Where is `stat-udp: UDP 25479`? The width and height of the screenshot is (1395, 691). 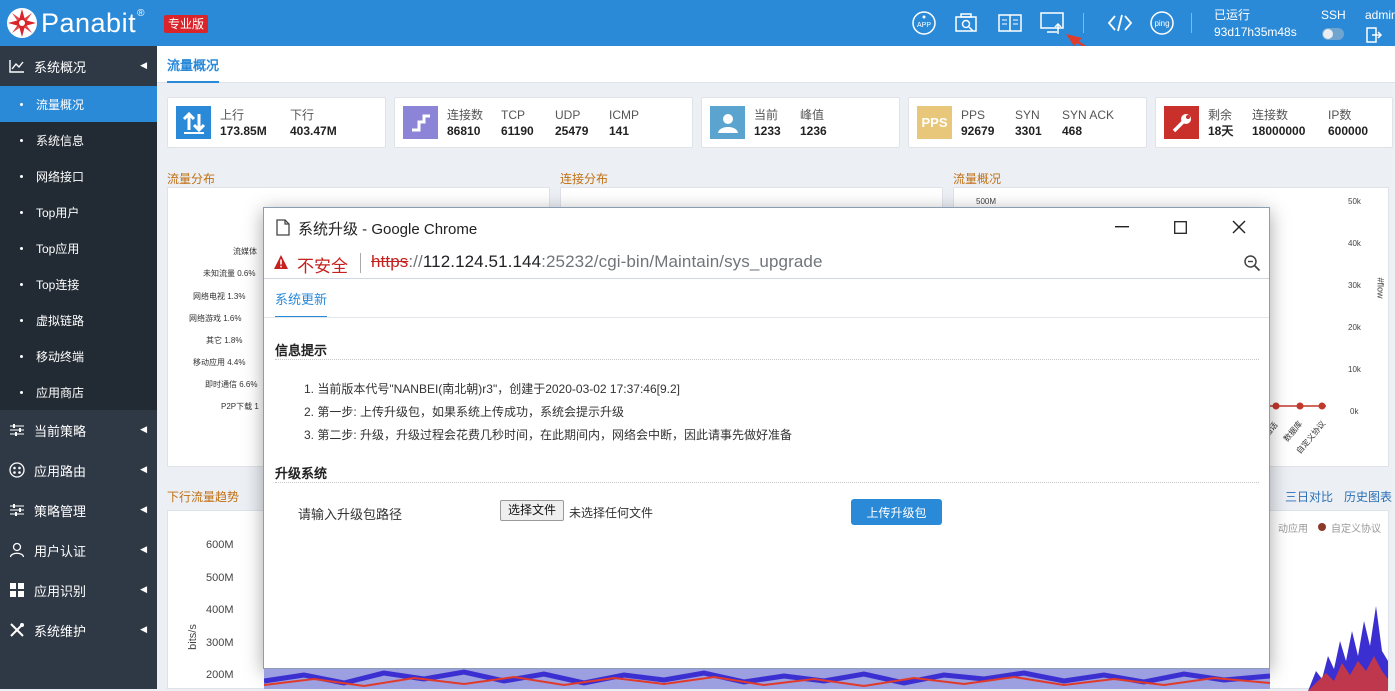
stat-udp: UDP 25479 is located at coordinates (571, 123).